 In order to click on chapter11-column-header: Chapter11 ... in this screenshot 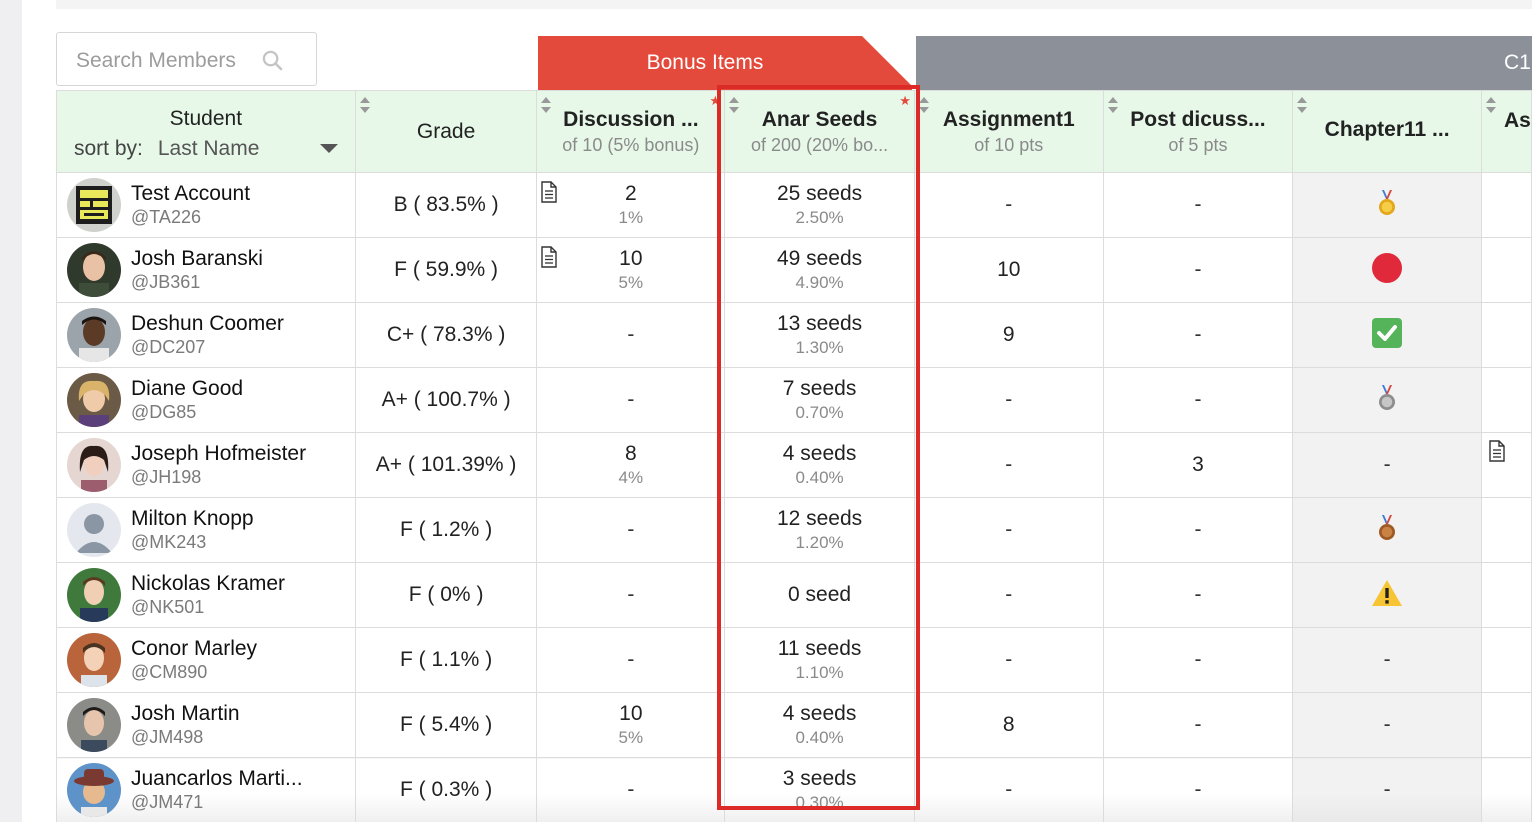, I will do `click(1387, 131)`.